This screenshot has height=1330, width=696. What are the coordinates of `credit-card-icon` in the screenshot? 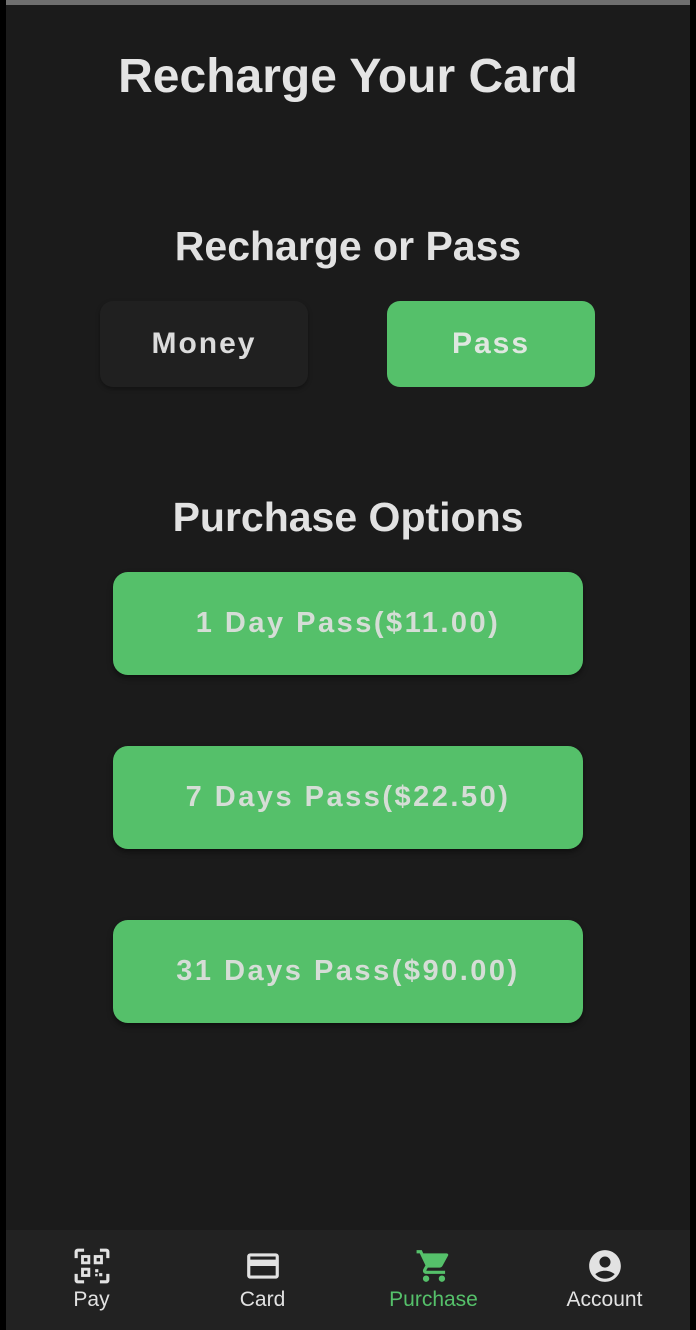 It's located at (263, 1266).